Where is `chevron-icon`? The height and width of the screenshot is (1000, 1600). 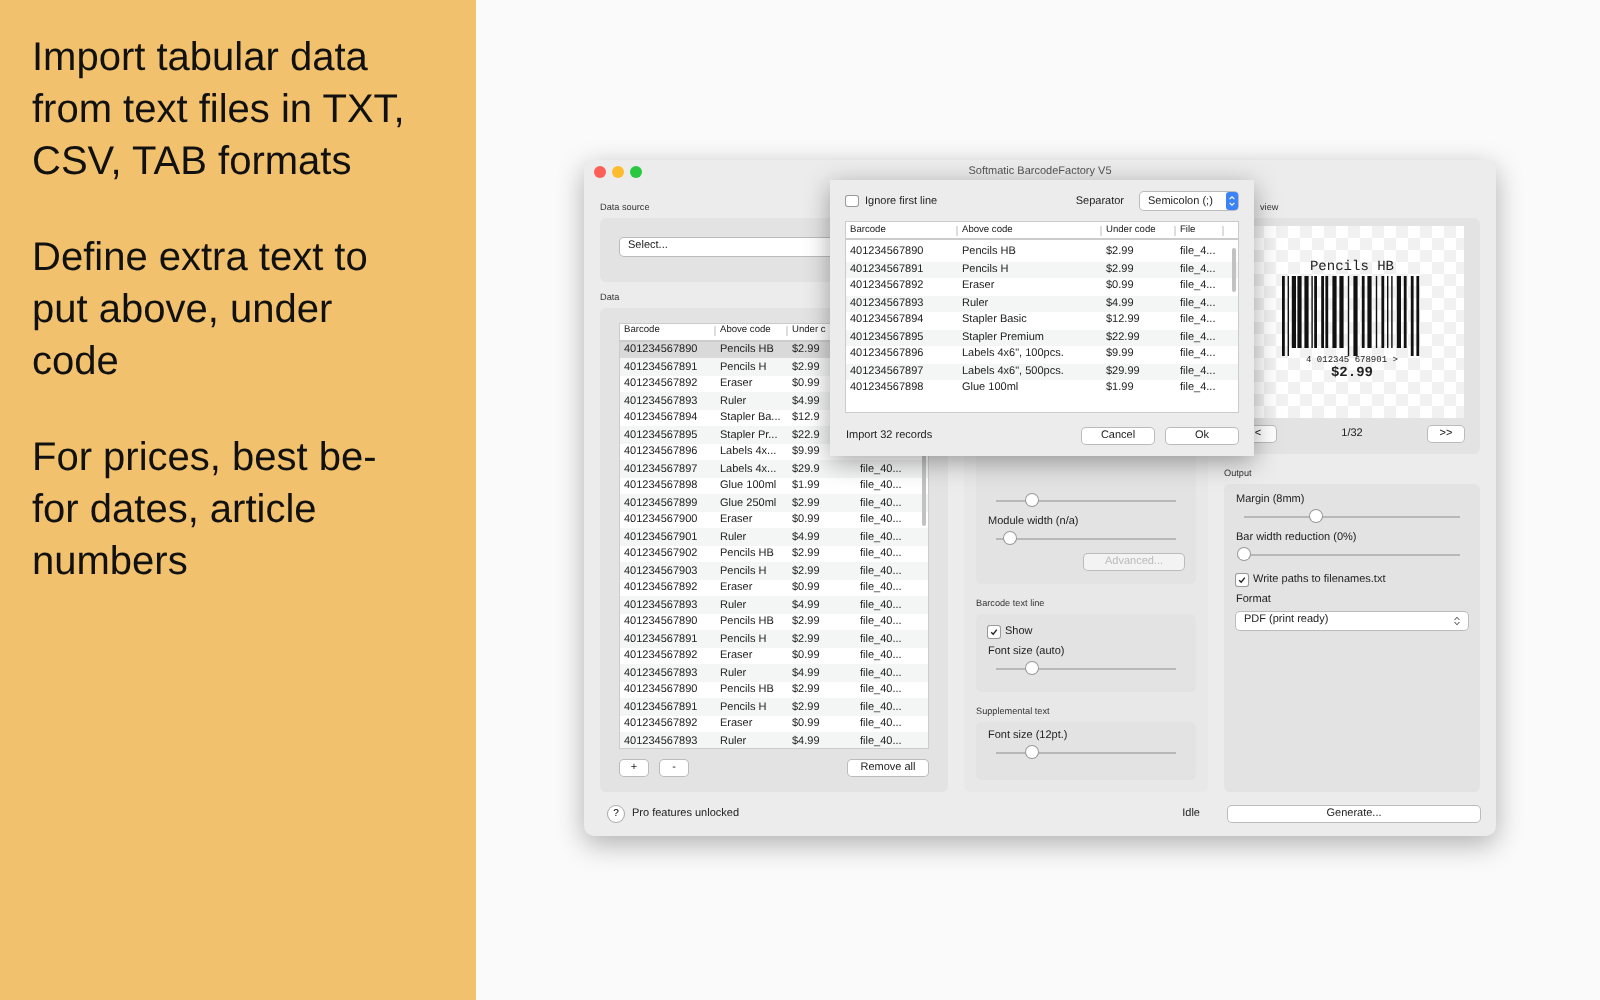 chevron-icon is located at coordinates (1457, 620).